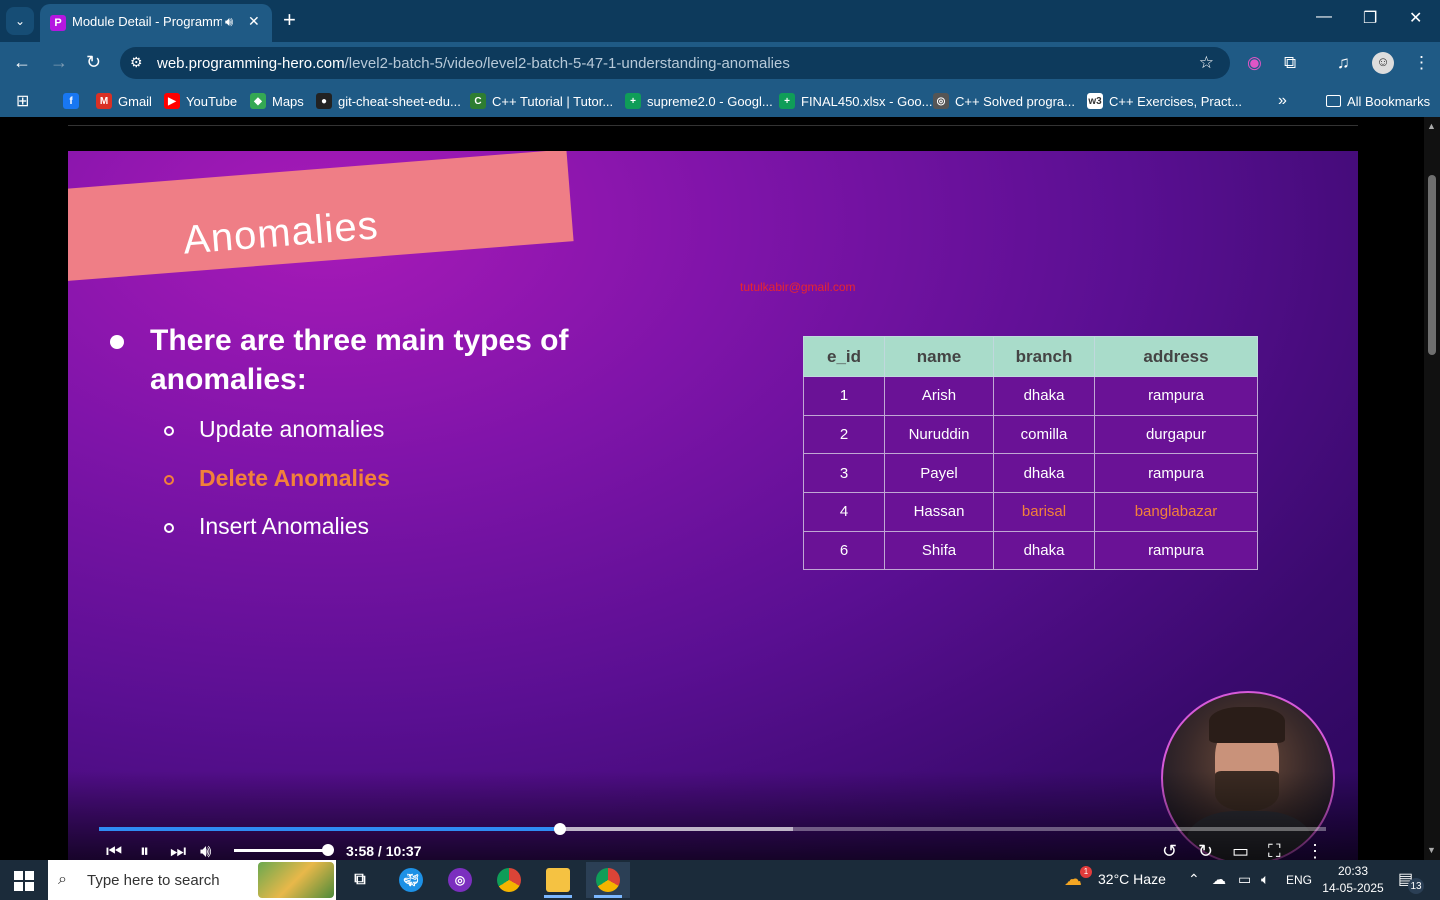  Describe the element at coordinates (1353, 888) in the screenshot. I see `clock-date: 14-05-2025` at that location.